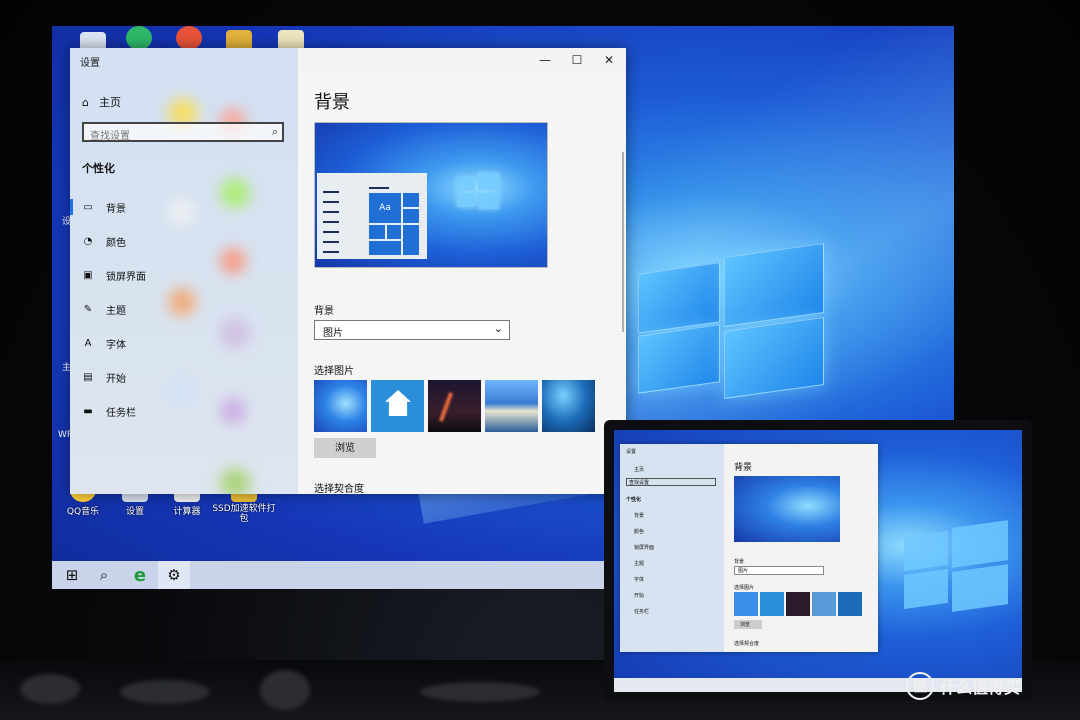 The image size is (1080, 720). Describe the element at coordinates (609, 60) in the screenshot. I see `close-button: ✕` at that location.